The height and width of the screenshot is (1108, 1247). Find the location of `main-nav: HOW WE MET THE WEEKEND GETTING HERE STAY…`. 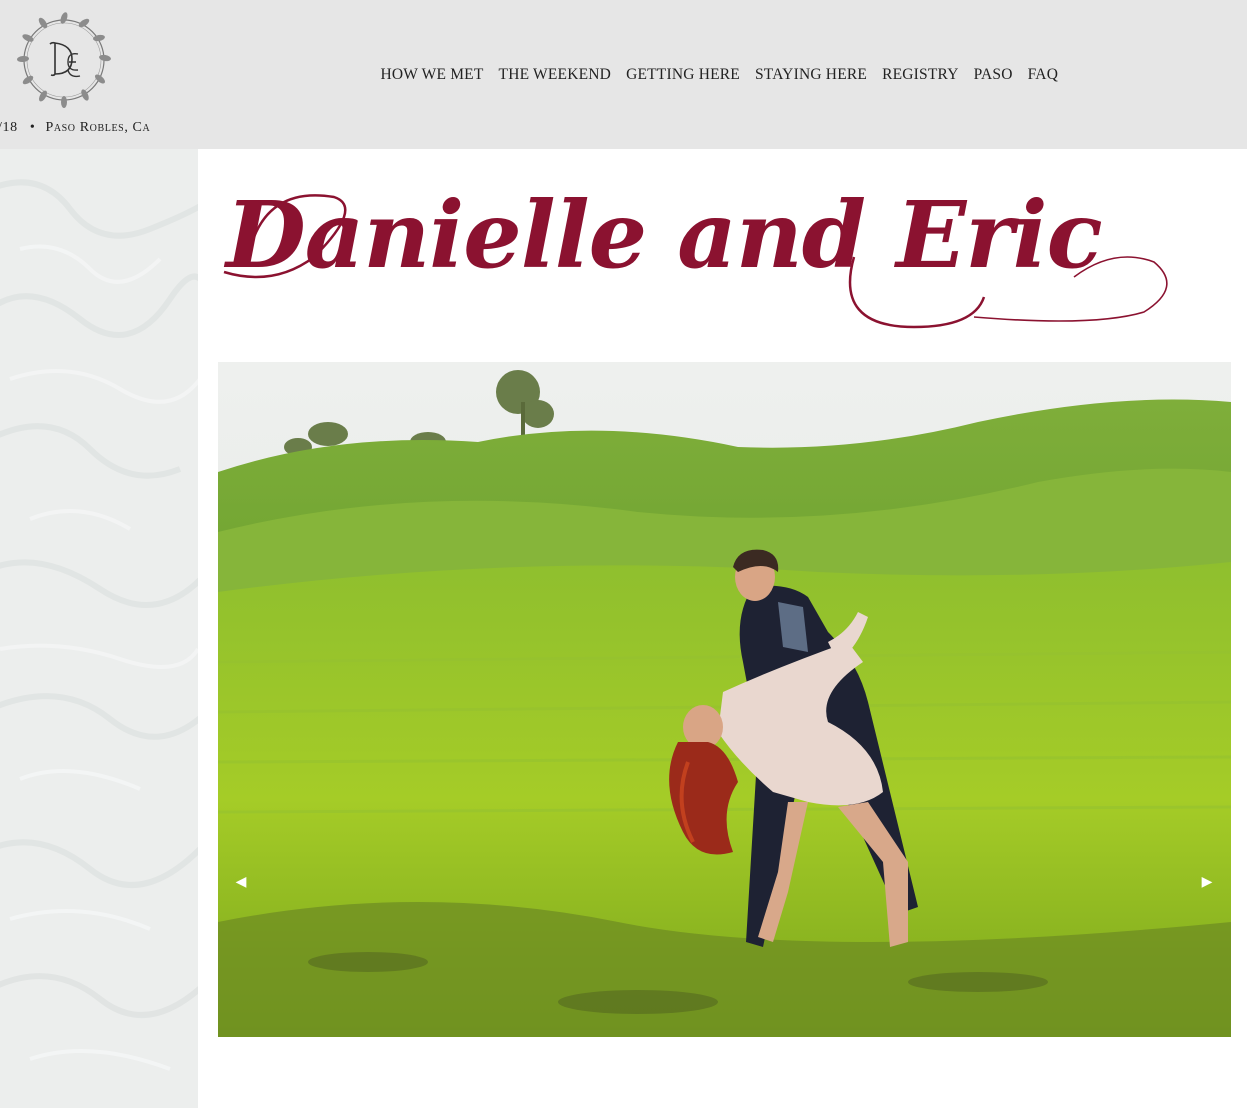

main-nav: HOW WE MET THE WEEKEND GETTING HERE STAY… is located at coordinates (719, 75).